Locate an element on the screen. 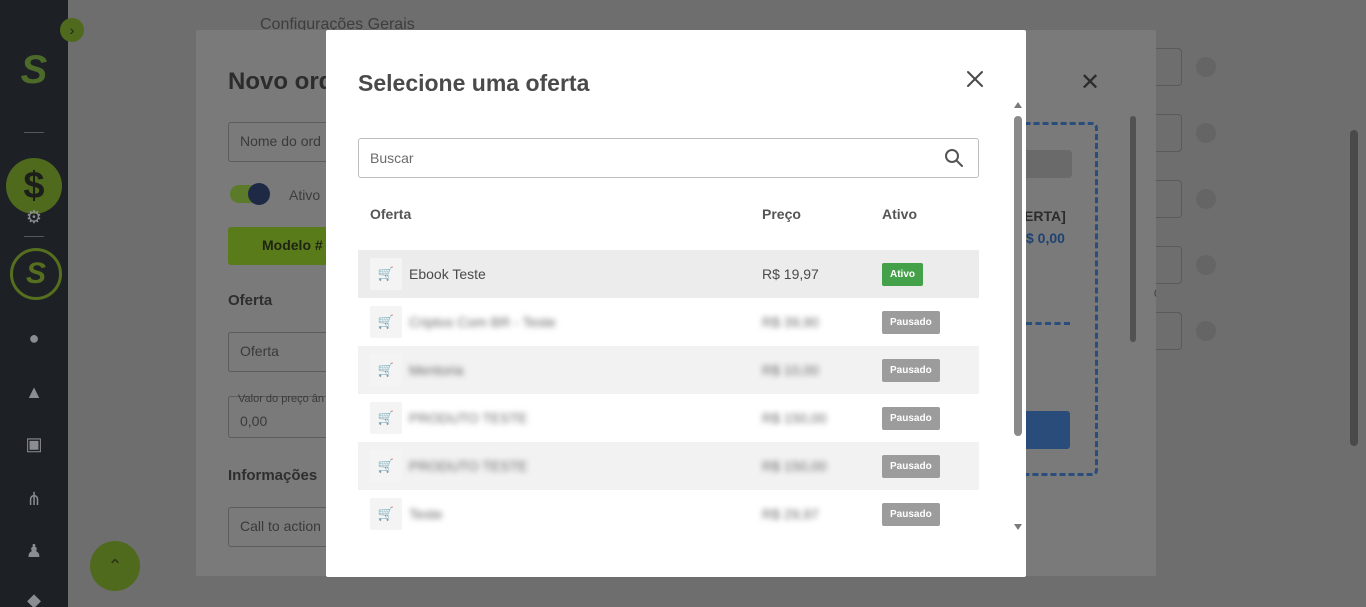 This screenshot has width=1366, height=607. side-value: 00 is located at coordinates (1155, 294).